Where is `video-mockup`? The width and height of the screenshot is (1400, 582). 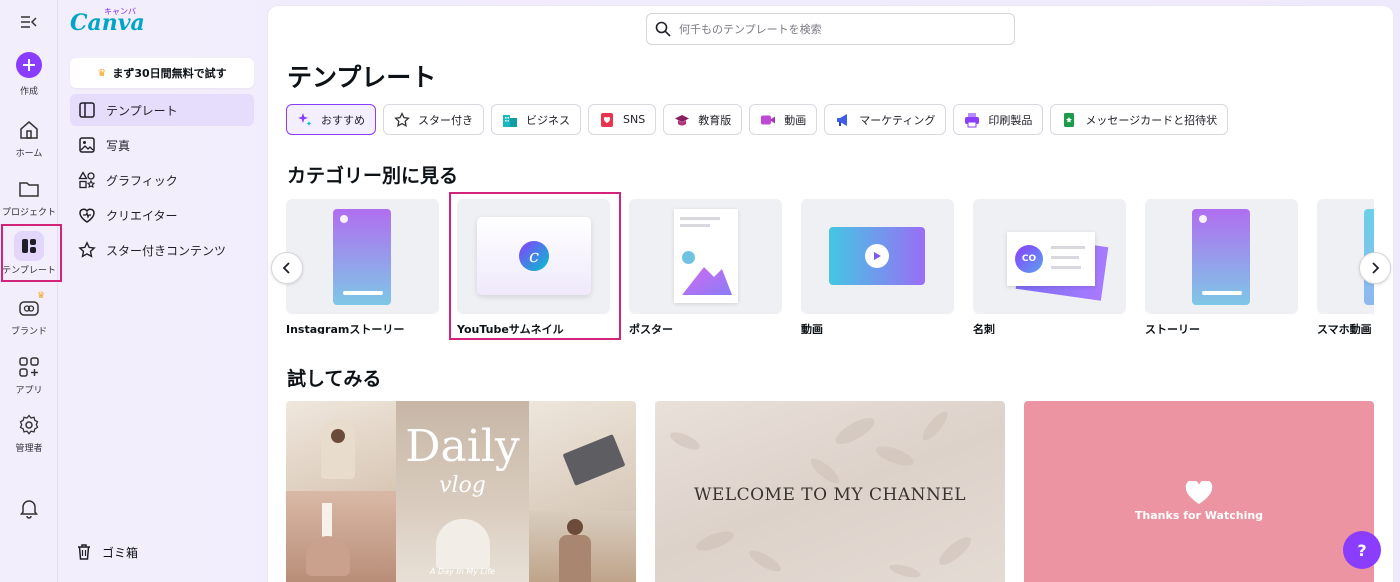 video-mockup is located at coordinates (877, 256).